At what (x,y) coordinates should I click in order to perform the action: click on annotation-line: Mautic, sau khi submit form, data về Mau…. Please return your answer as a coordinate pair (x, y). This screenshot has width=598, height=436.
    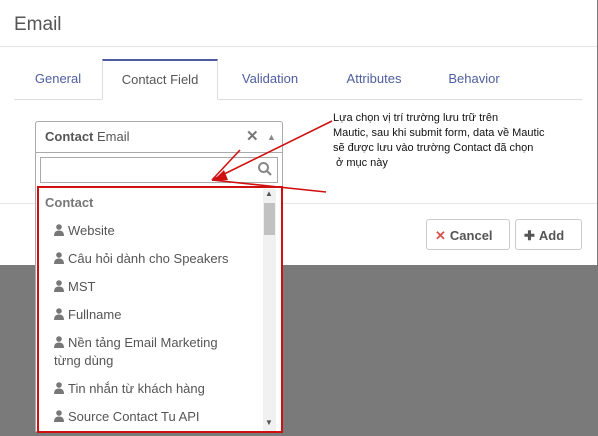
    Looking at the image, I should click on (439, 133).